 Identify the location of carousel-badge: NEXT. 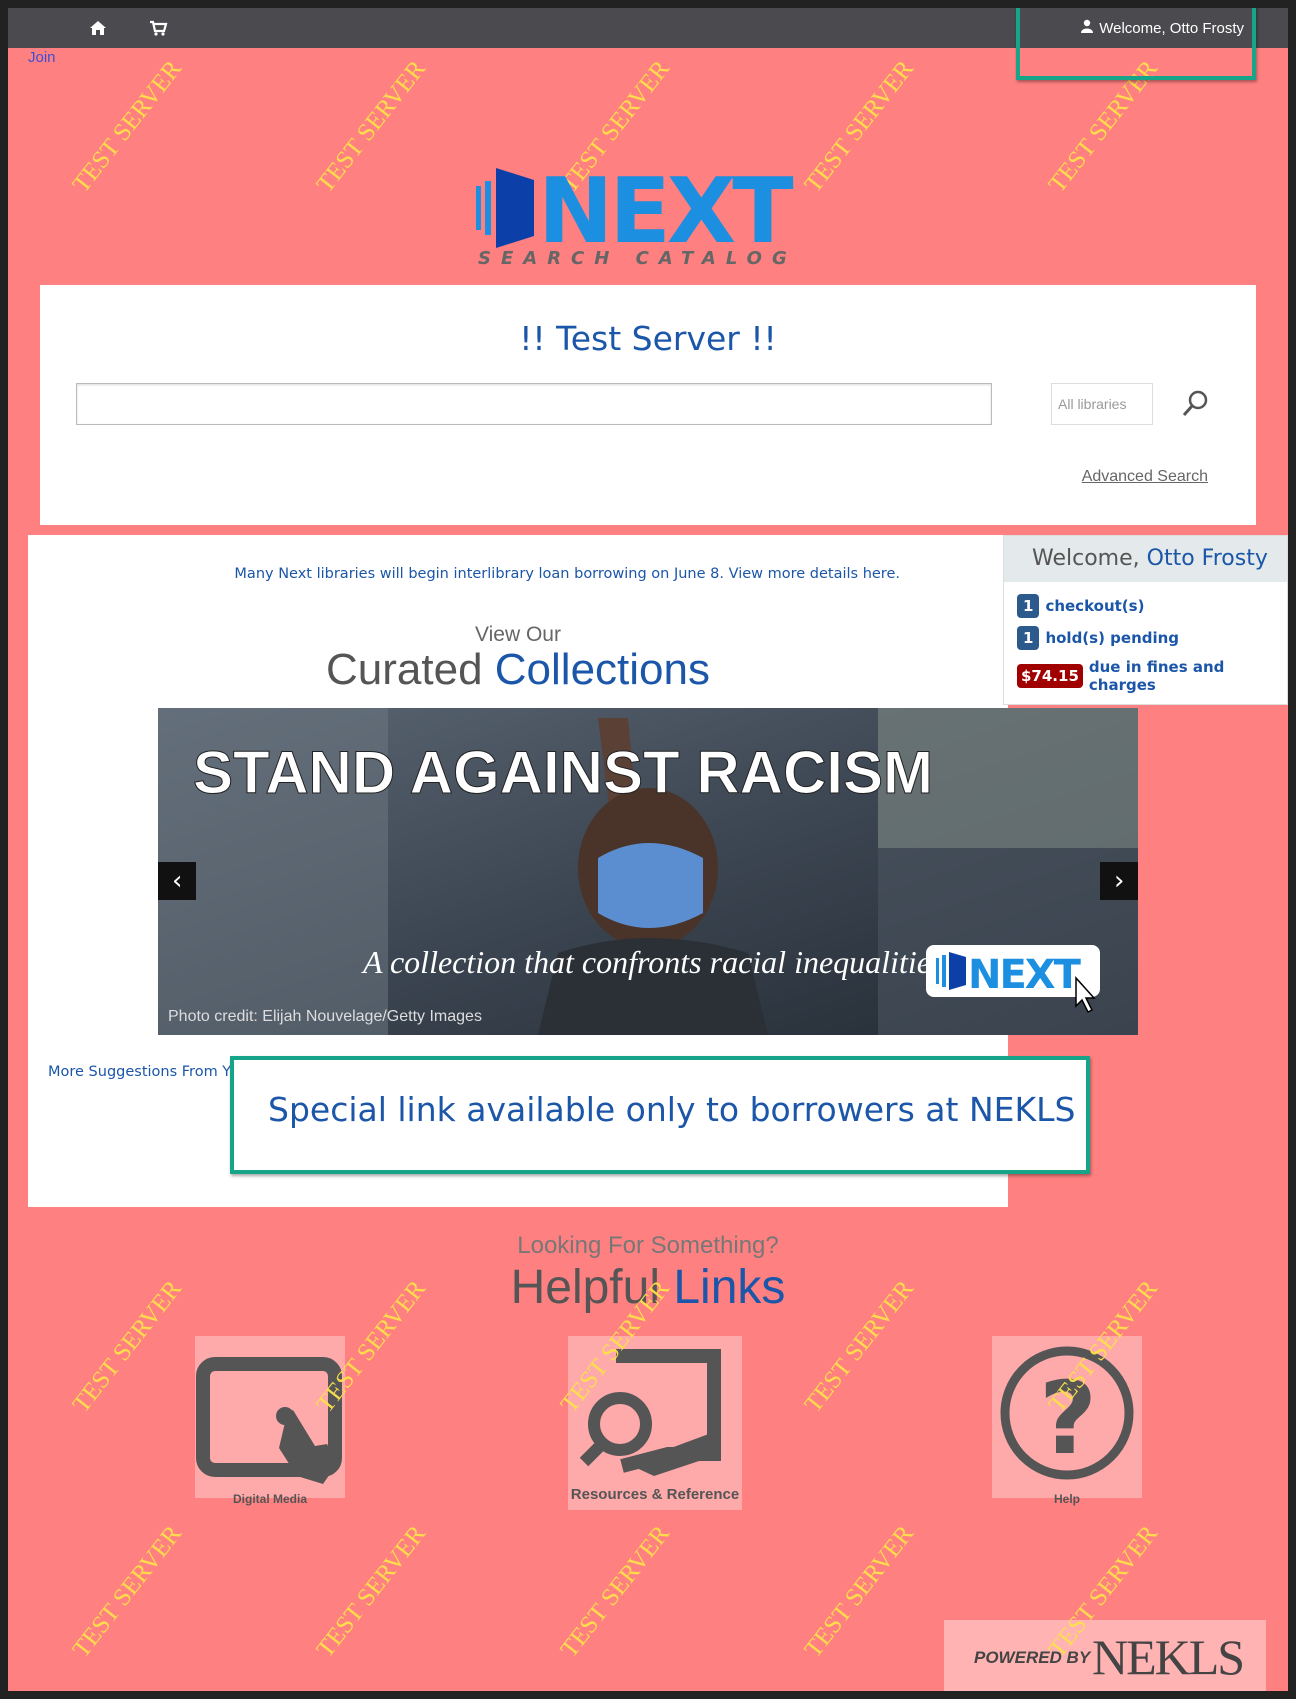
(1025, 975).